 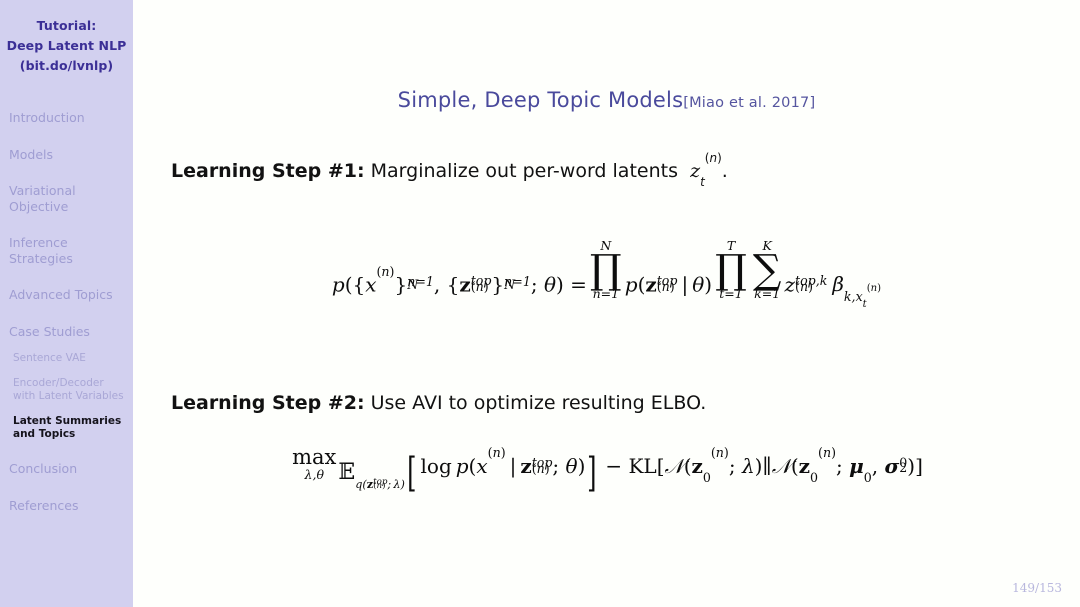 I want to click on sidebar-subitem-latent-summaries-and-topics: Latent Summaries and Topics, so click(x=71, y=428).